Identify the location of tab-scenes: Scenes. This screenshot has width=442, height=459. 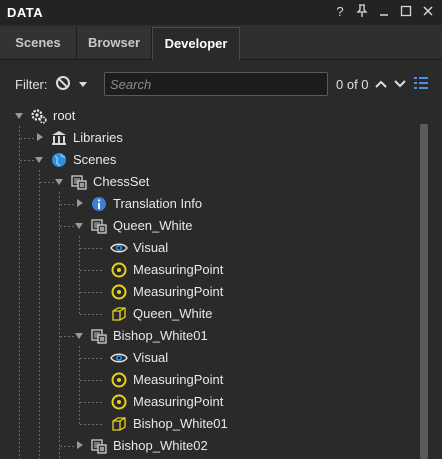
(38, 42).